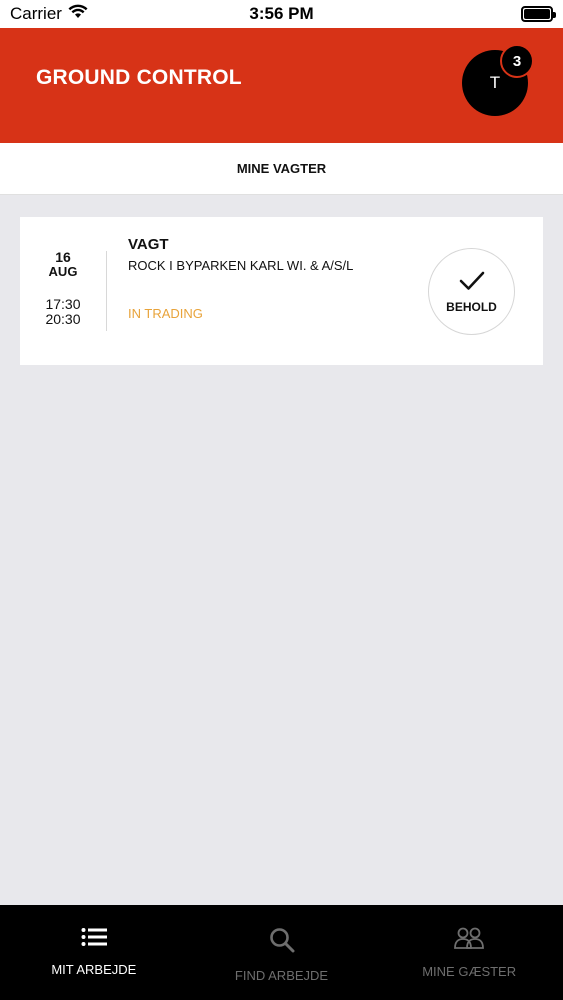 Image resolution: width=563 pixels, height=1000 pixels. What do you see at coordinates (63, 319) in the screenshot?
I see `shift-end-time: 20:30` at bounding box center [63, 319].